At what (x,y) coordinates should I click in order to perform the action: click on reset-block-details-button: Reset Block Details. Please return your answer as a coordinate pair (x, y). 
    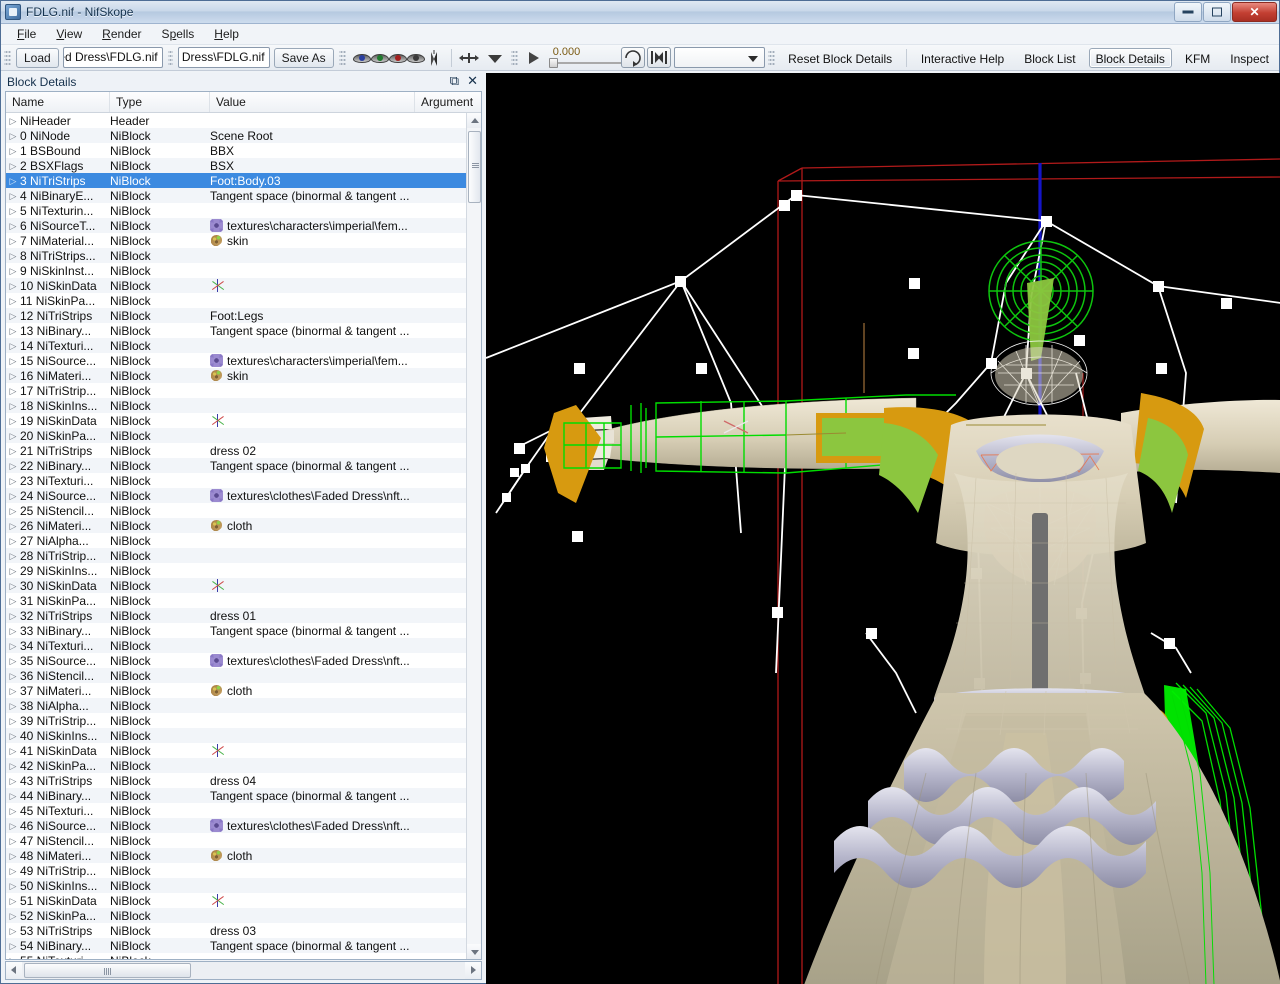
    Looking at the image, I should click on (840, 58).